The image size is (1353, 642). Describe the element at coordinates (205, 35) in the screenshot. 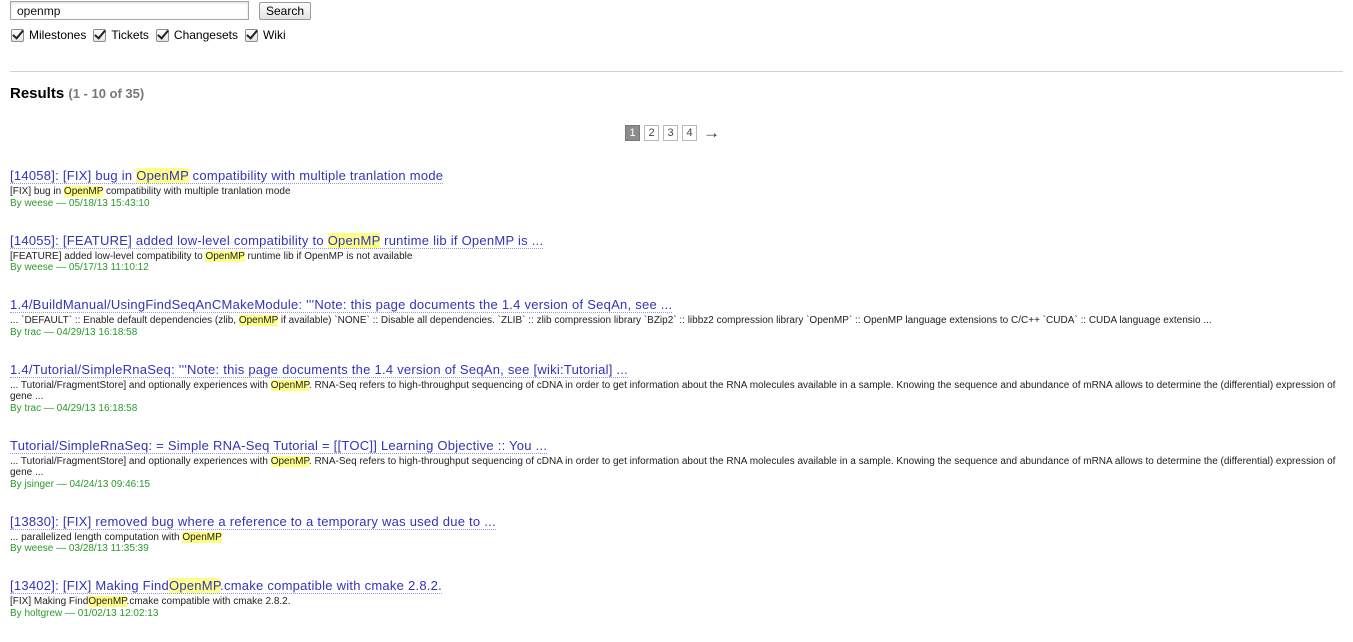

I see `changesets-label: Changesets` at that location.